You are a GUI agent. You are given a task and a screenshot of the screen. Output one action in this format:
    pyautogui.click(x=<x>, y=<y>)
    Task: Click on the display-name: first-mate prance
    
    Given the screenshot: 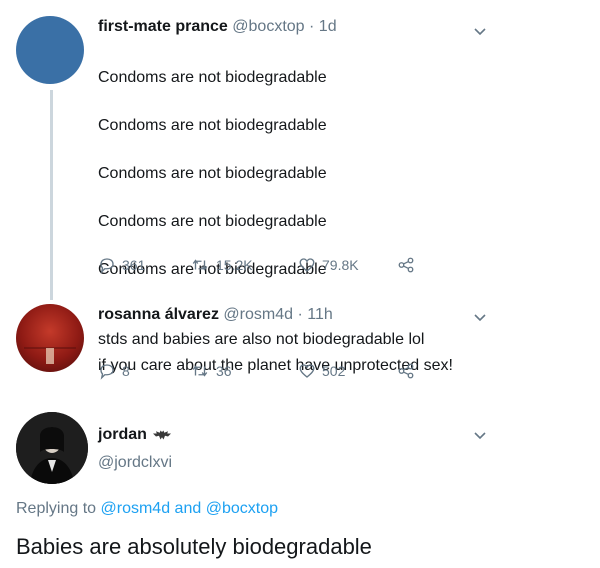 What is the action you would take?
    pyautogui.click(x=163, y=26)
    